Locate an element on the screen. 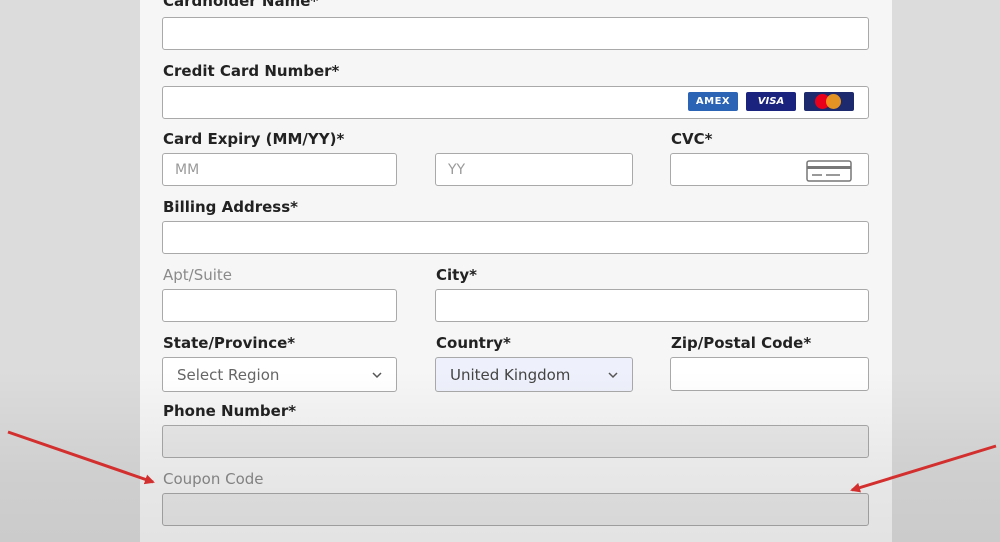  right-arrow is located at coordinates (923, 468).